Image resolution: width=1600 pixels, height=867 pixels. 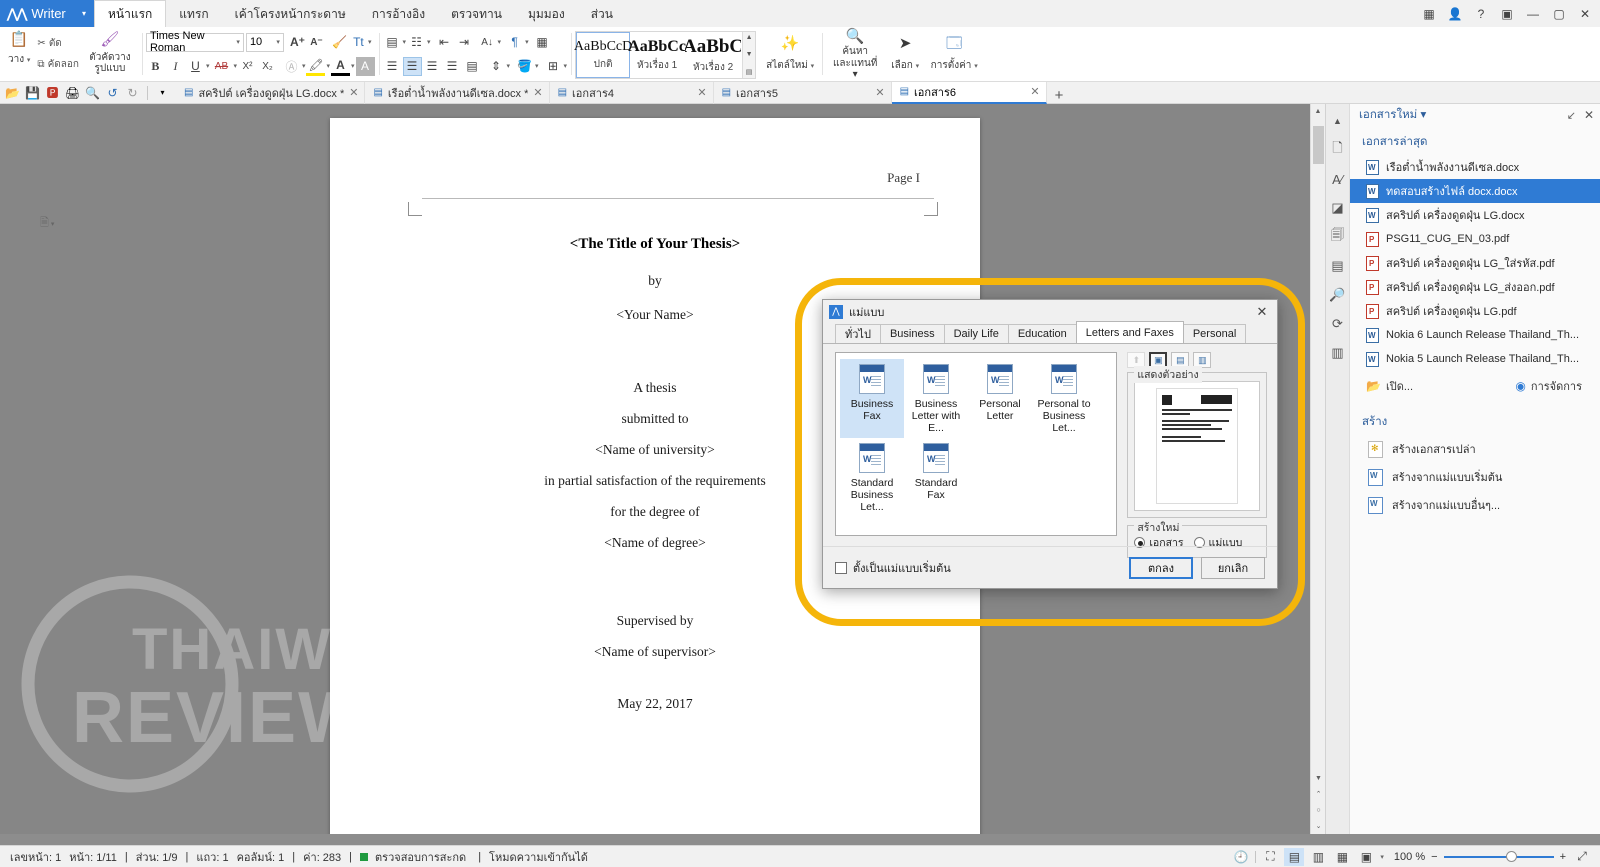 What do you see at coordinates (1498, 857) in the screenshot?
I see `zoom-slider` at bounding box center [1498, 857].